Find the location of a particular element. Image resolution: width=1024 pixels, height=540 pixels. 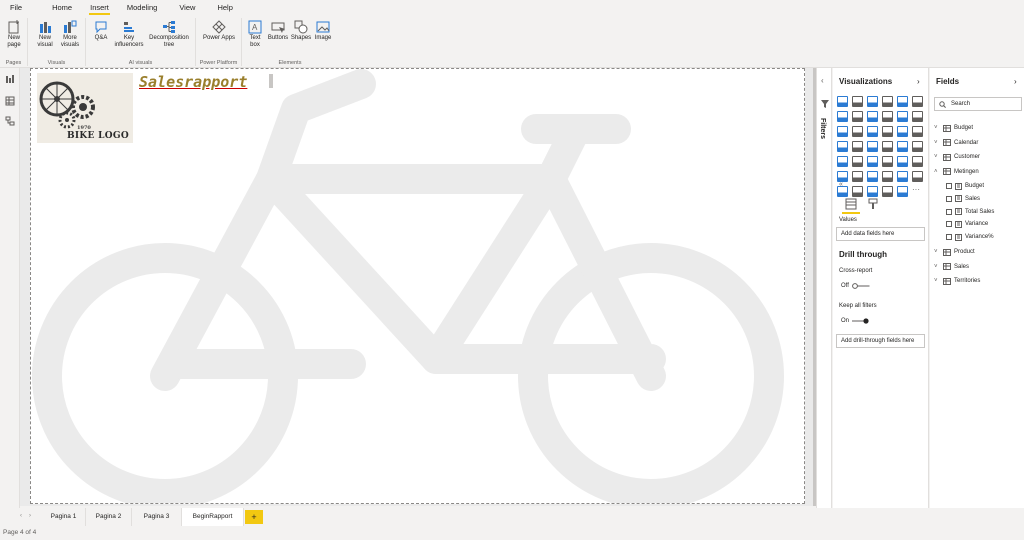

gallery-collapse-icon: « is located at coordinates (841, 184).